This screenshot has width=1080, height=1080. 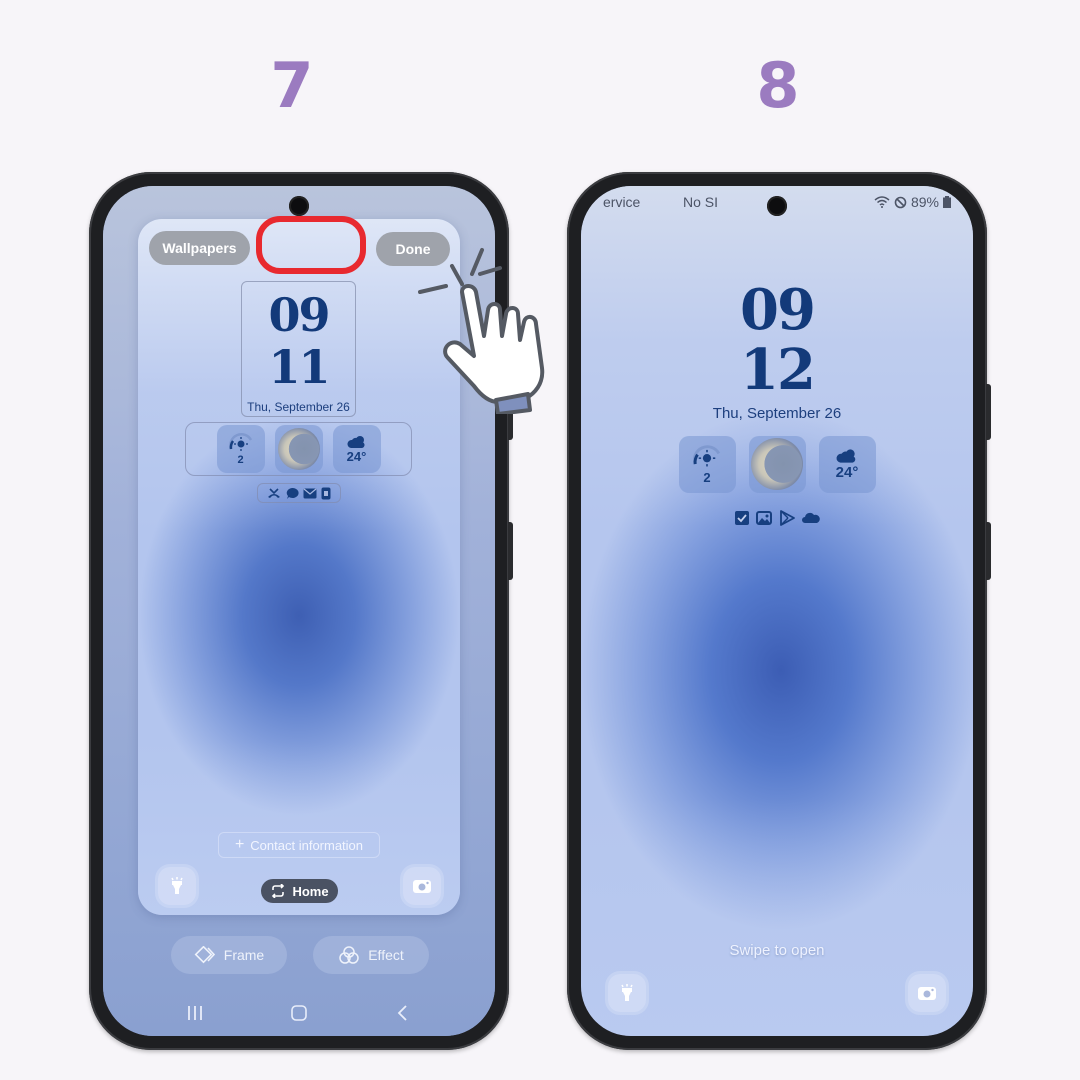 I want to click on clock-minute: 12, so click(x=778, y=370).